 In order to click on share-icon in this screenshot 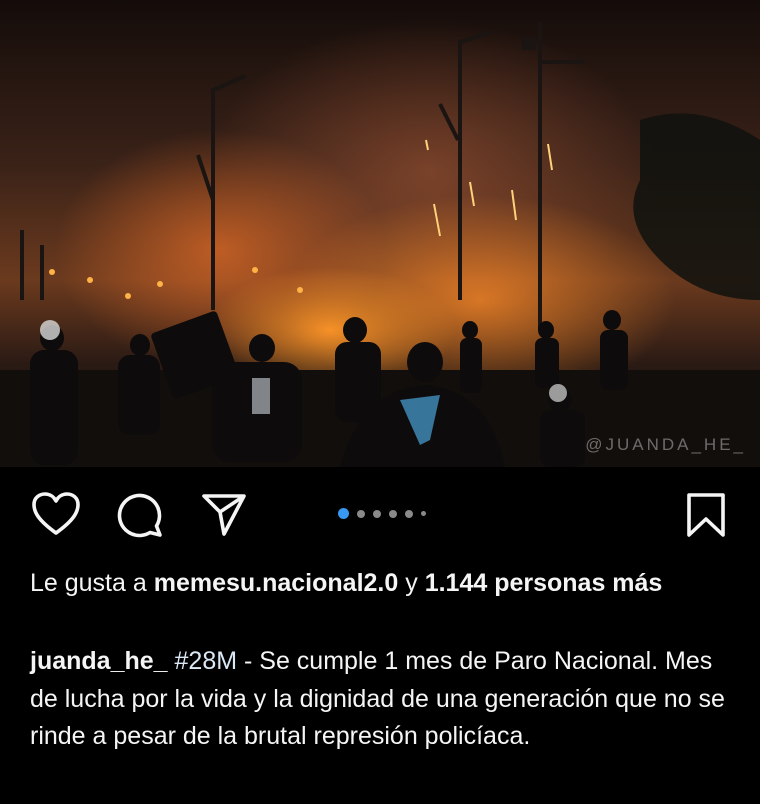, I will do `click(224, 517)`.